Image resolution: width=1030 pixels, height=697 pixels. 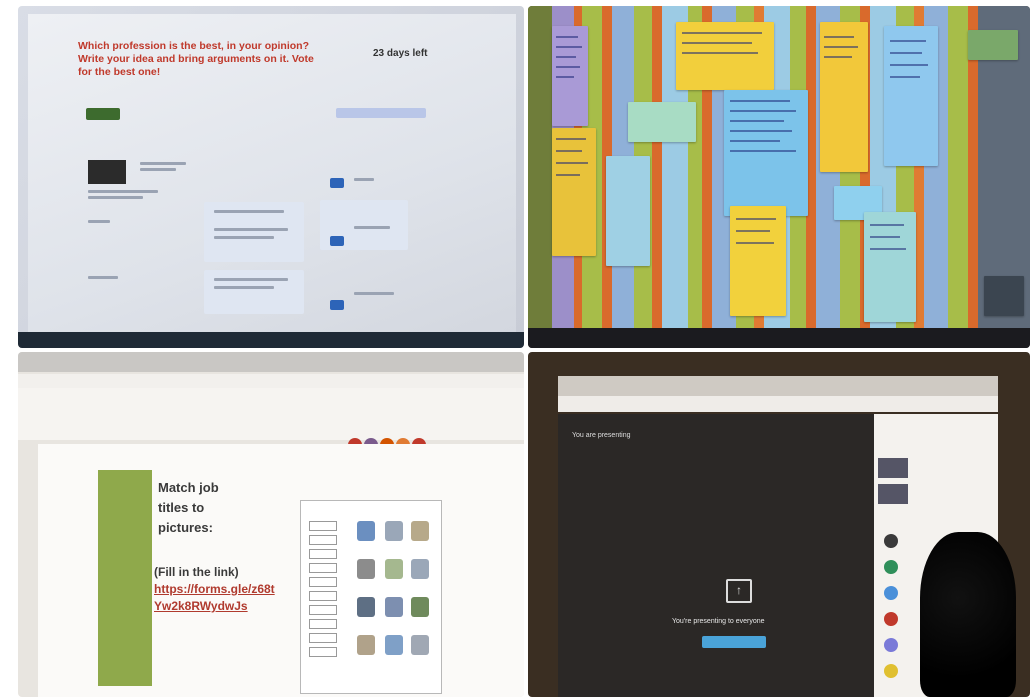 What do you see at coordinates (188, 487) in the screenshot?
I see `heading-line: Match job` at bounding box center [188, 487].